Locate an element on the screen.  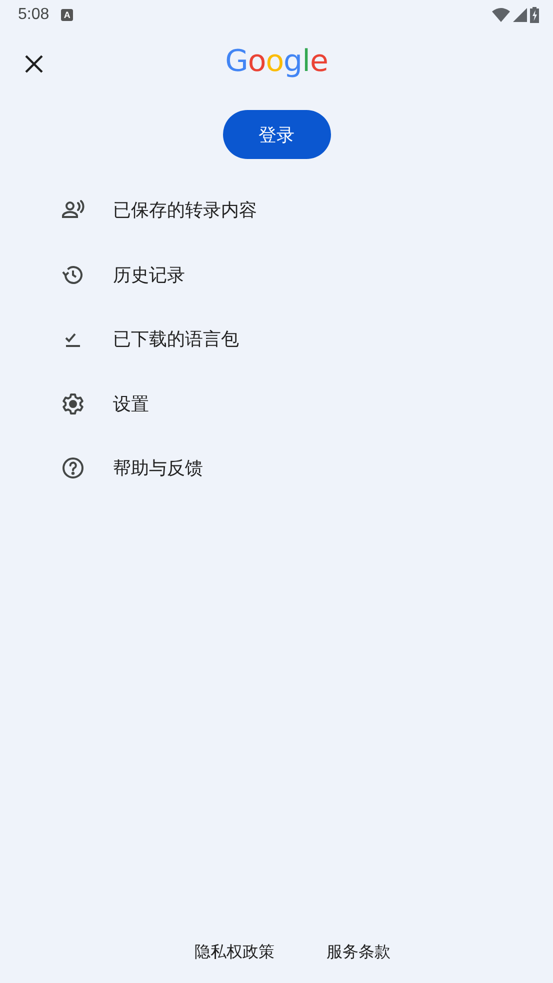
footer-link: 隐私权政策 is located at coordinates (234, 952).